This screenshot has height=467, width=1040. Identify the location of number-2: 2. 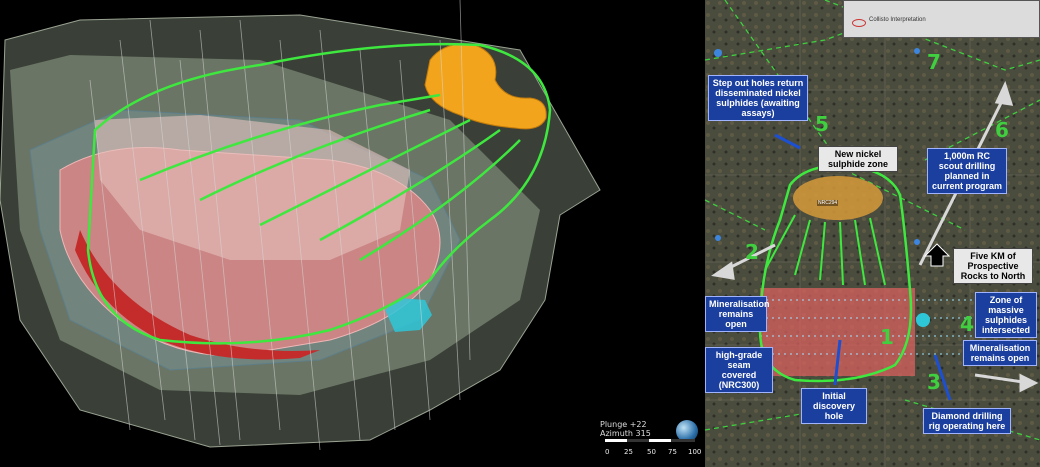
(752, 252).